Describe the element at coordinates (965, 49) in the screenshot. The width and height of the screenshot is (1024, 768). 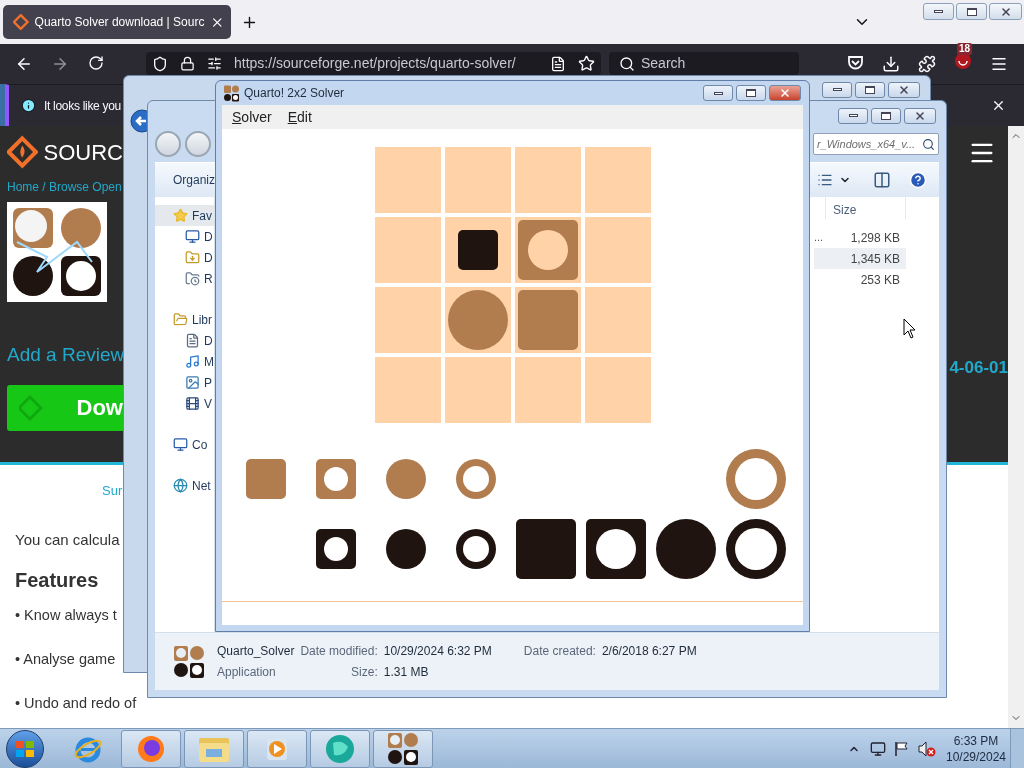
I see `notification-count: 18` at that location.